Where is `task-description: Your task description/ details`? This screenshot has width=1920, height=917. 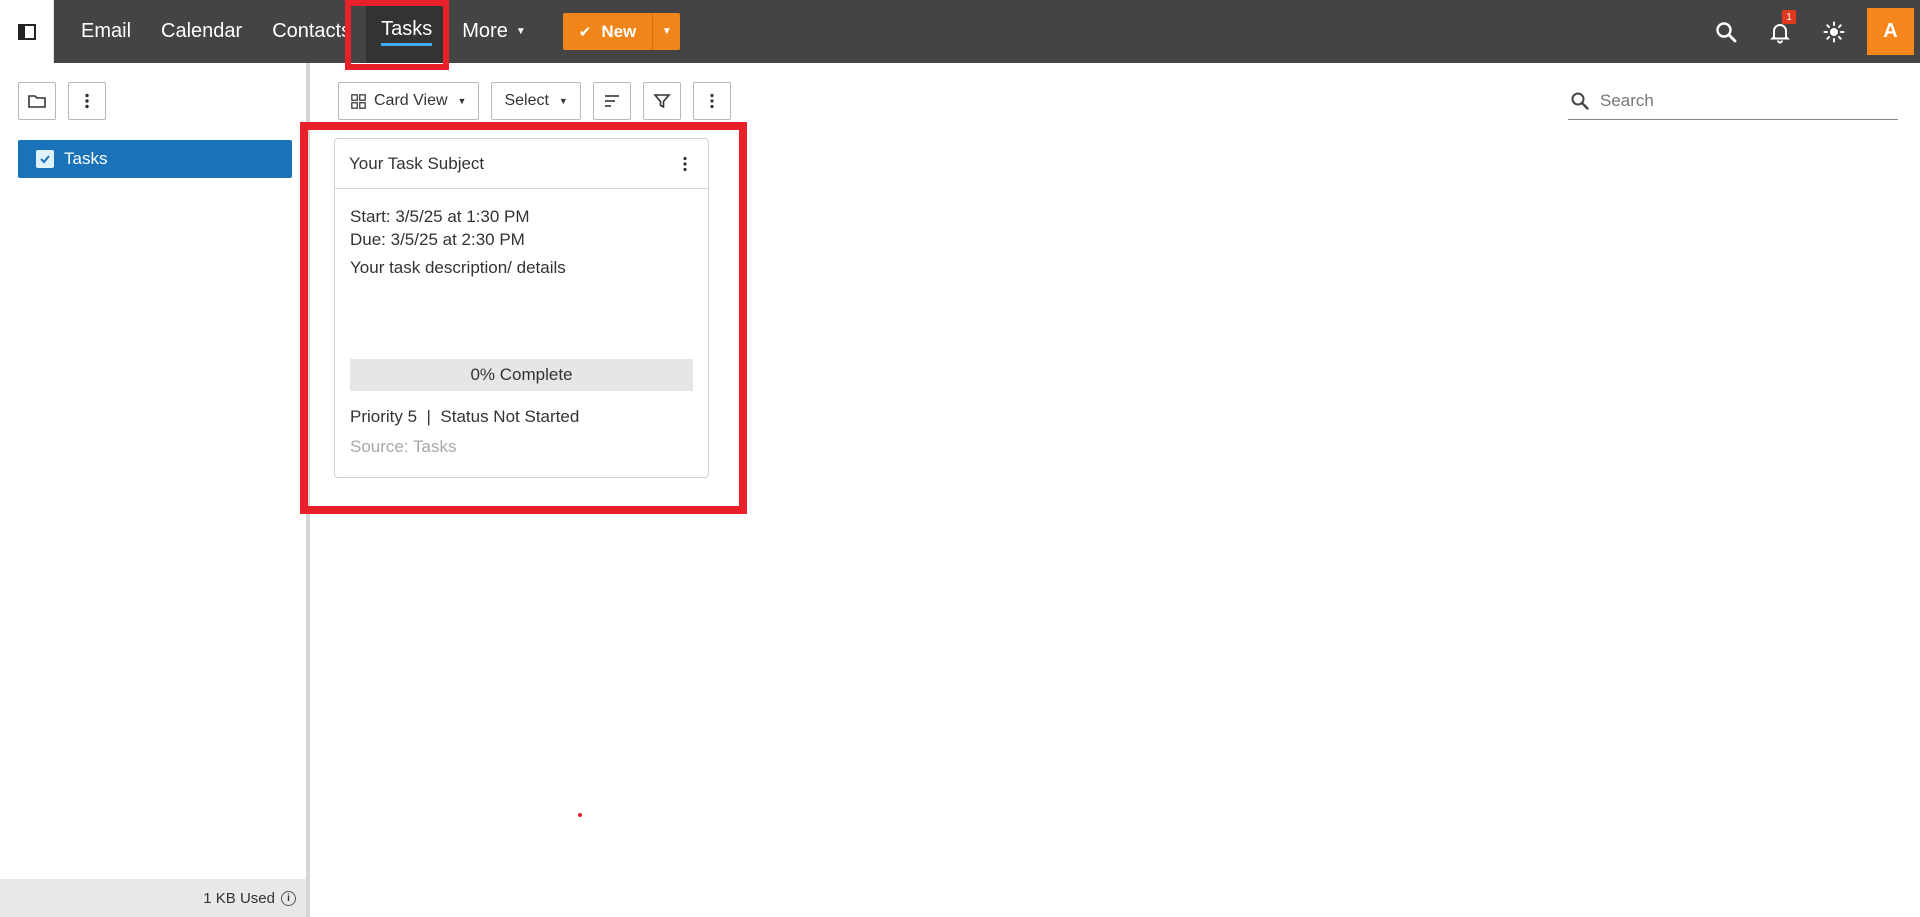 task-description: Your task description/ details is located at coordinates (458, 267).